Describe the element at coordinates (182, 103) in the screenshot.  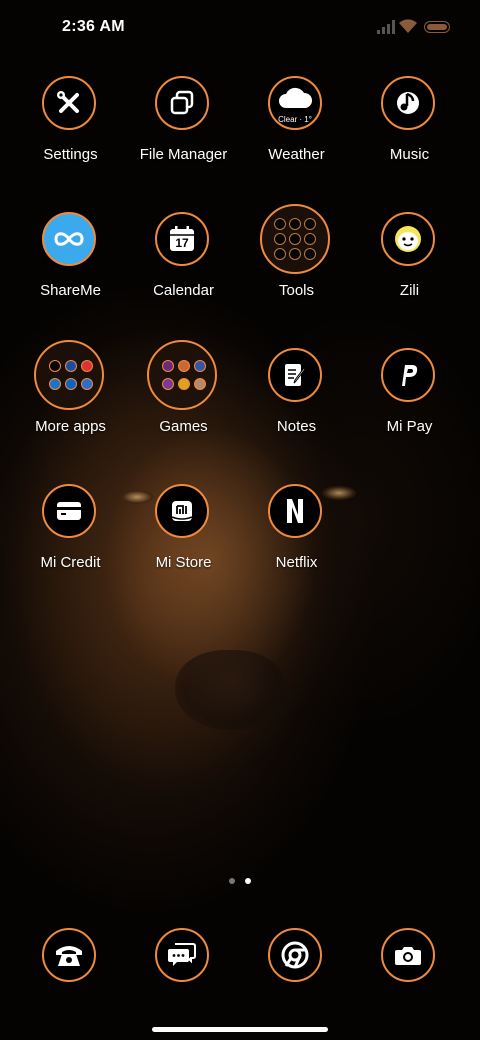
I see `stacked-squares-icon` at that location.